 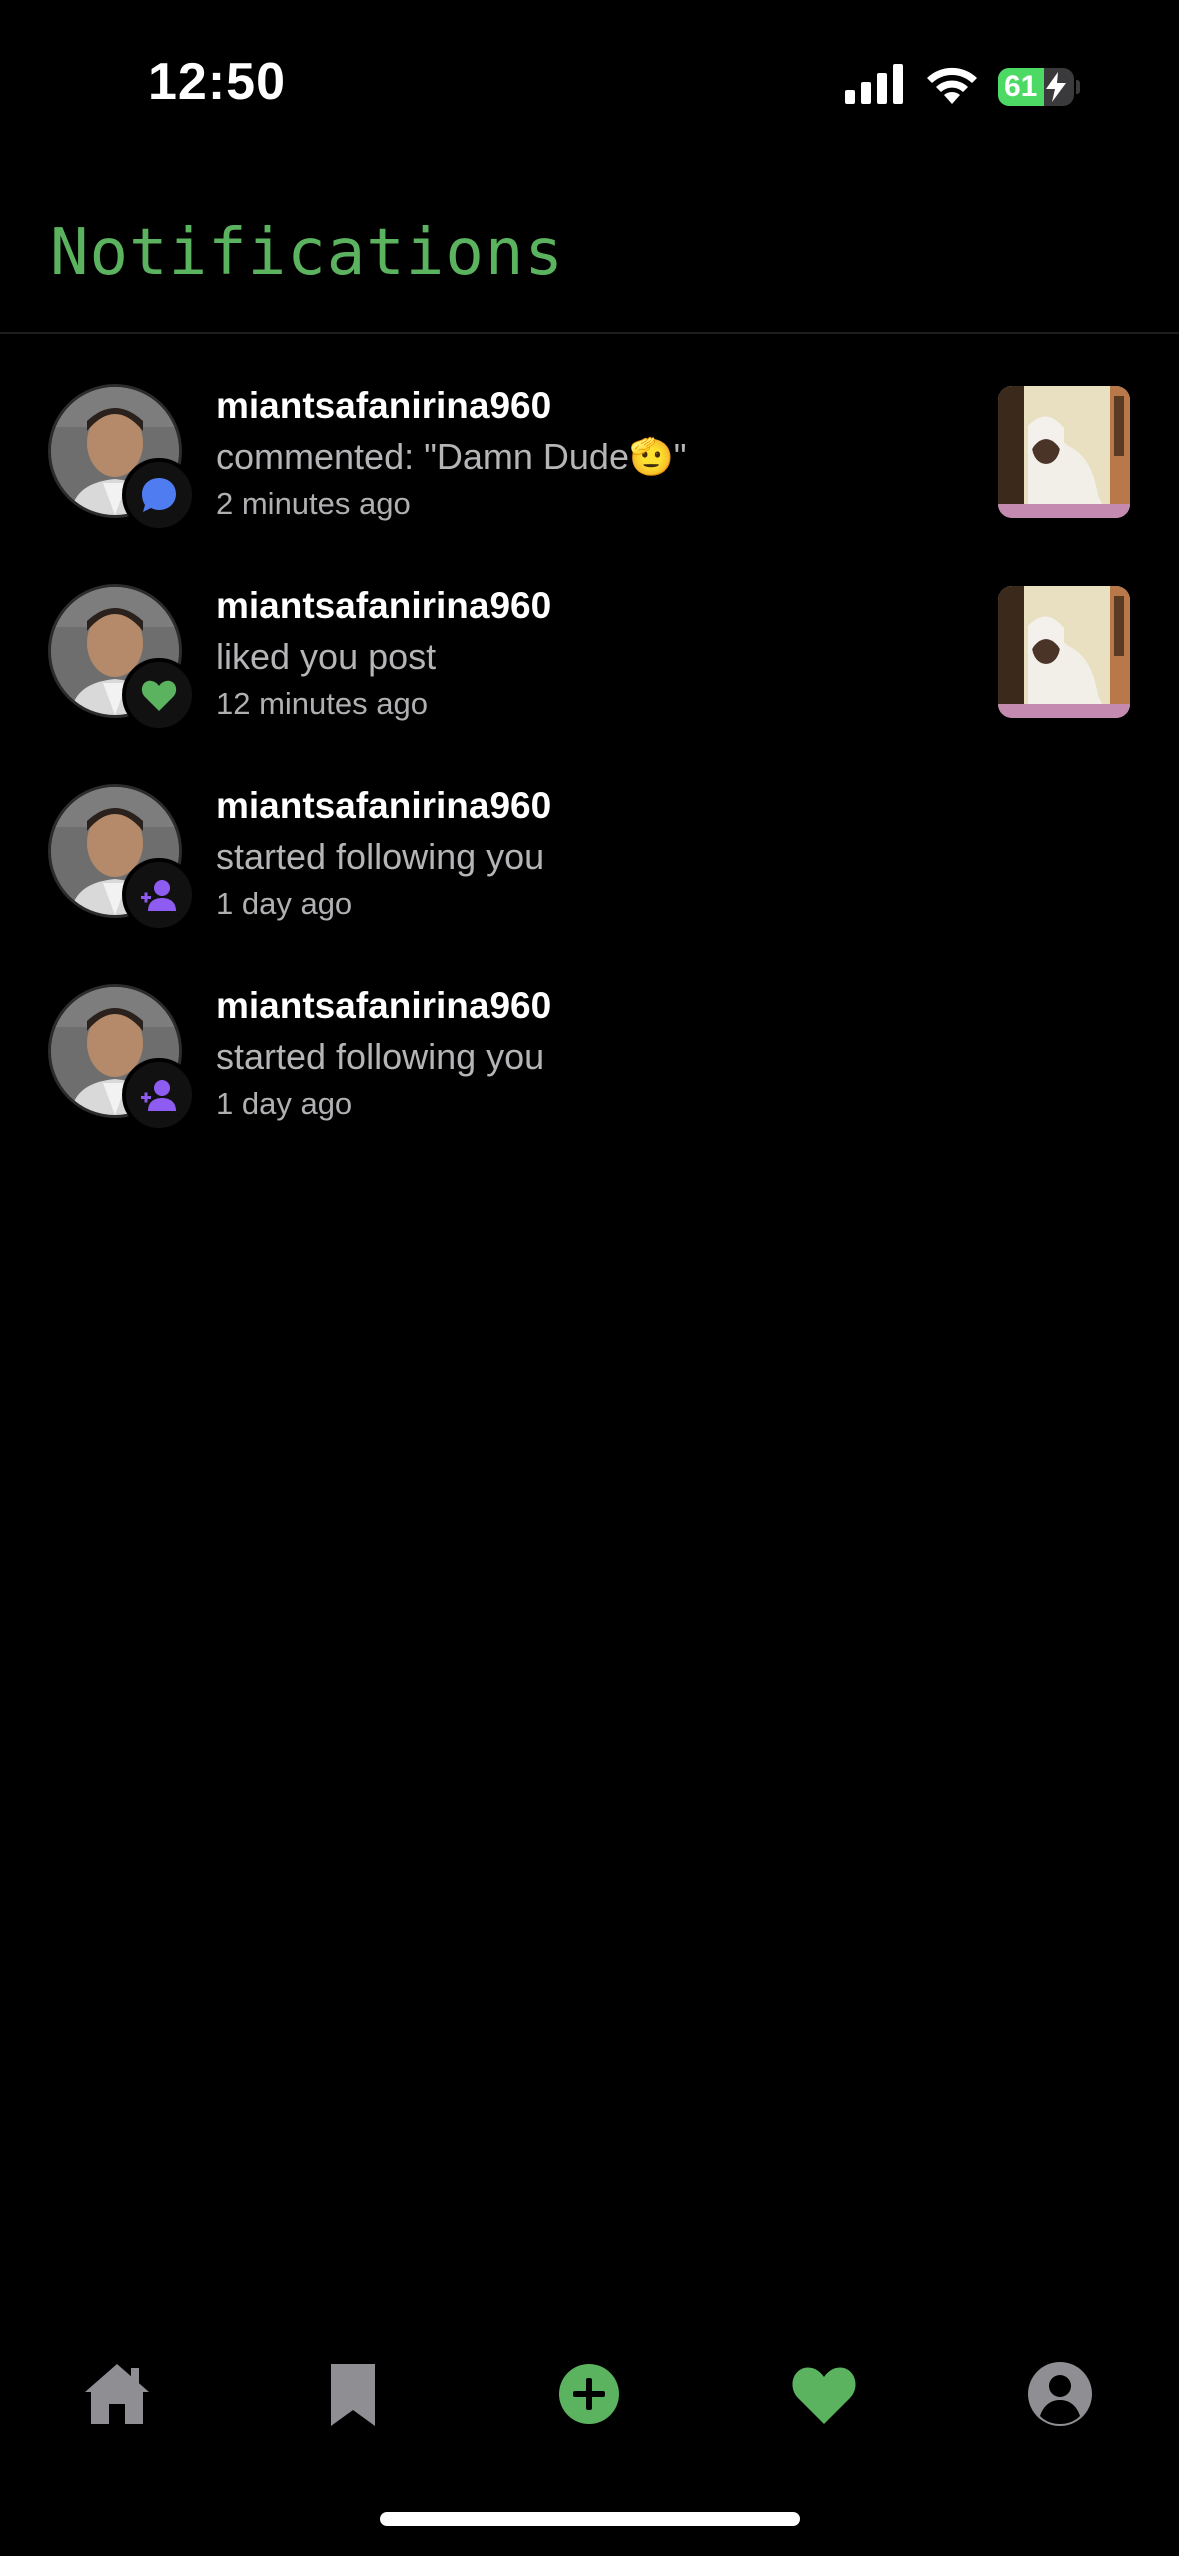 What do you see at coordinates (1039, 87) in the screenshot?
I see `battery-indicator: 61` at bounding box center [1039, 87].